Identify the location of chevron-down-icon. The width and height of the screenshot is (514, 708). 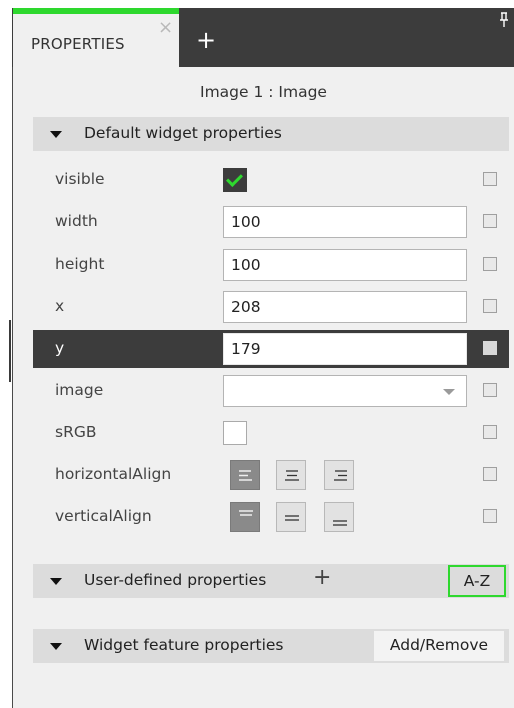
(449, 392).